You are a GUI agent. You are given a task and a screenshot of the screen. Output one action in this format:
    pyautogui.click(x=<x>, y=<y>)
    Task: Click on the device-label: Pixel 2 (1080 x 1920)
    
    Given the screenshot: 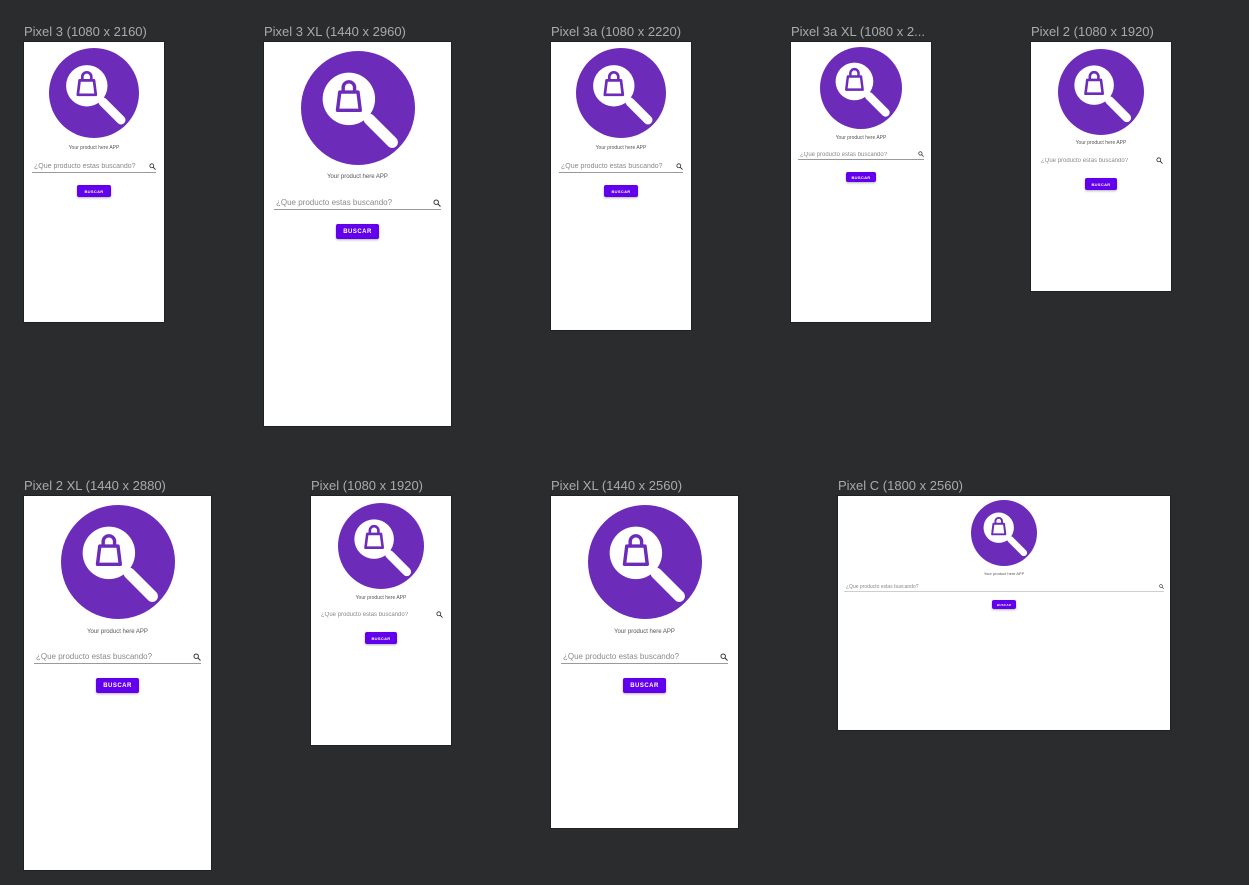 What is the action you would take?
    pyautogui.click(x=1092, y=31)
    